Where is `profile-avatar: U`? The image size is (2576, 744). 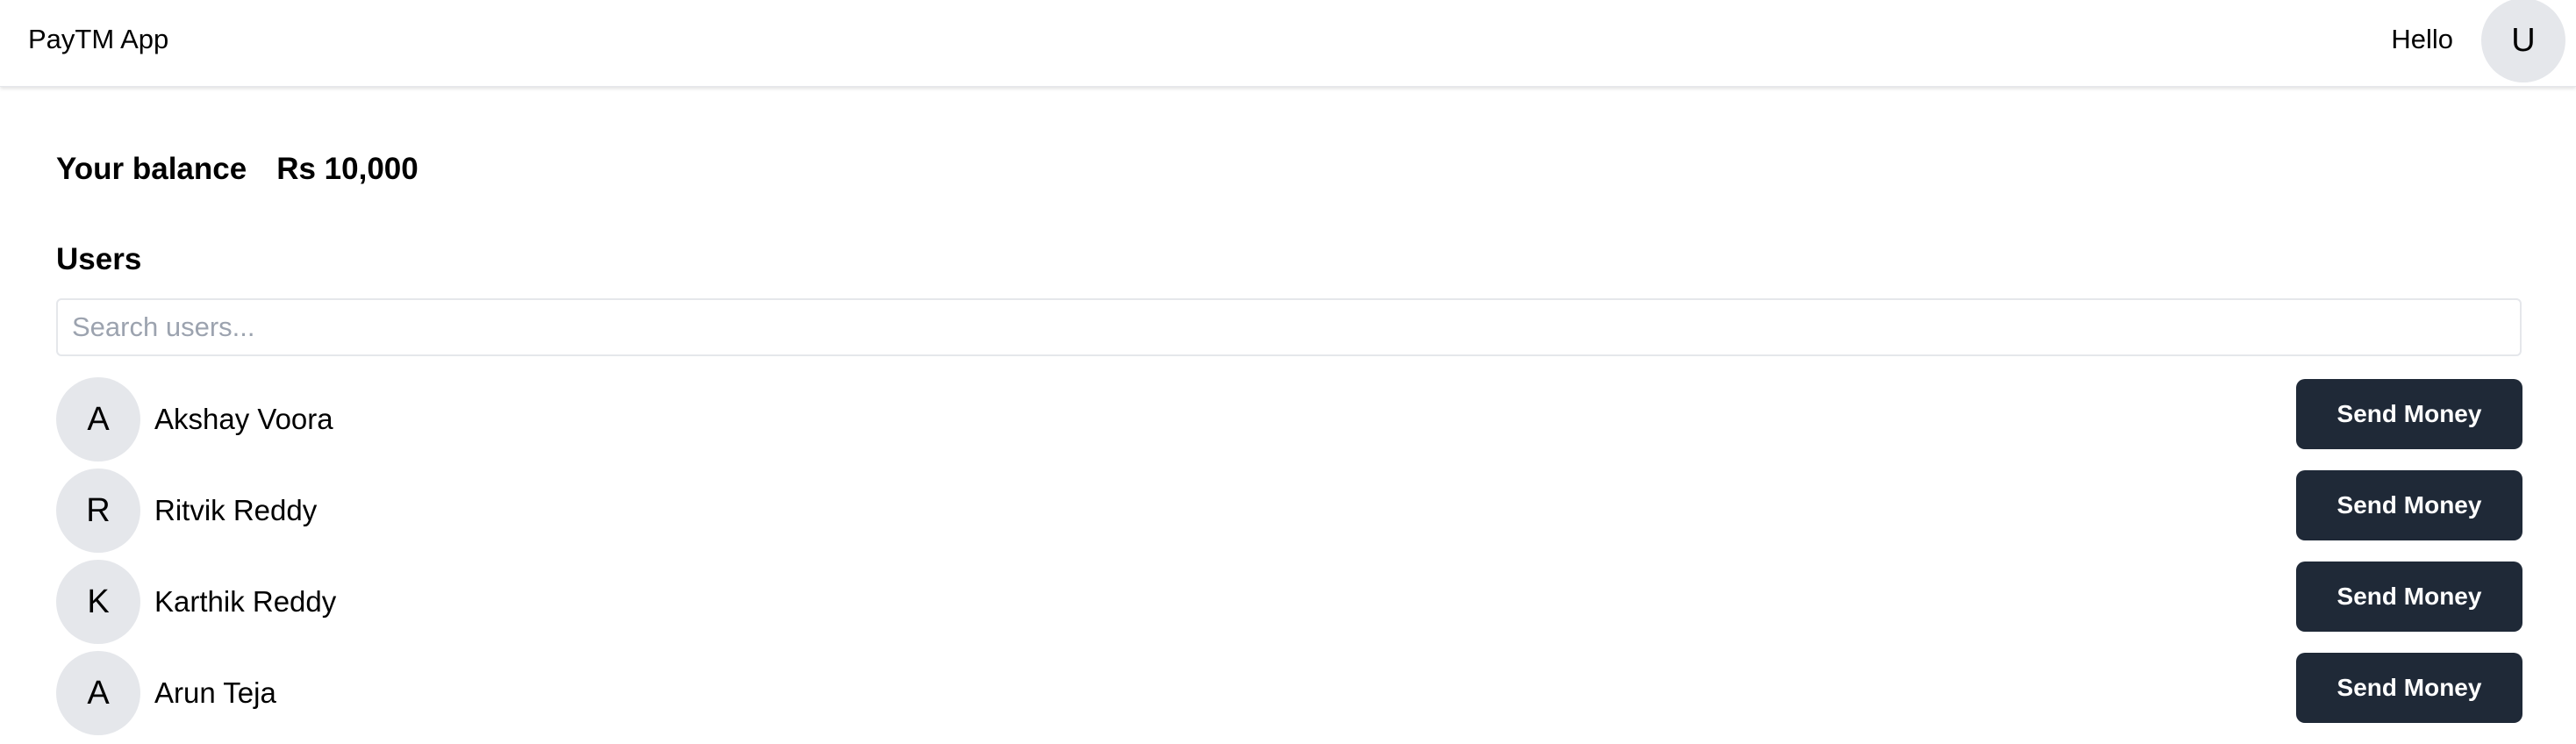 profile-avatar: U is located at coordinates (2523, 41).